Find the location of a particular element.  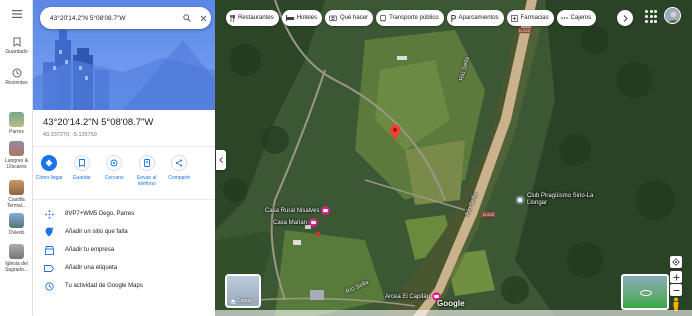

history-icon is located at coordinates (16, 73).